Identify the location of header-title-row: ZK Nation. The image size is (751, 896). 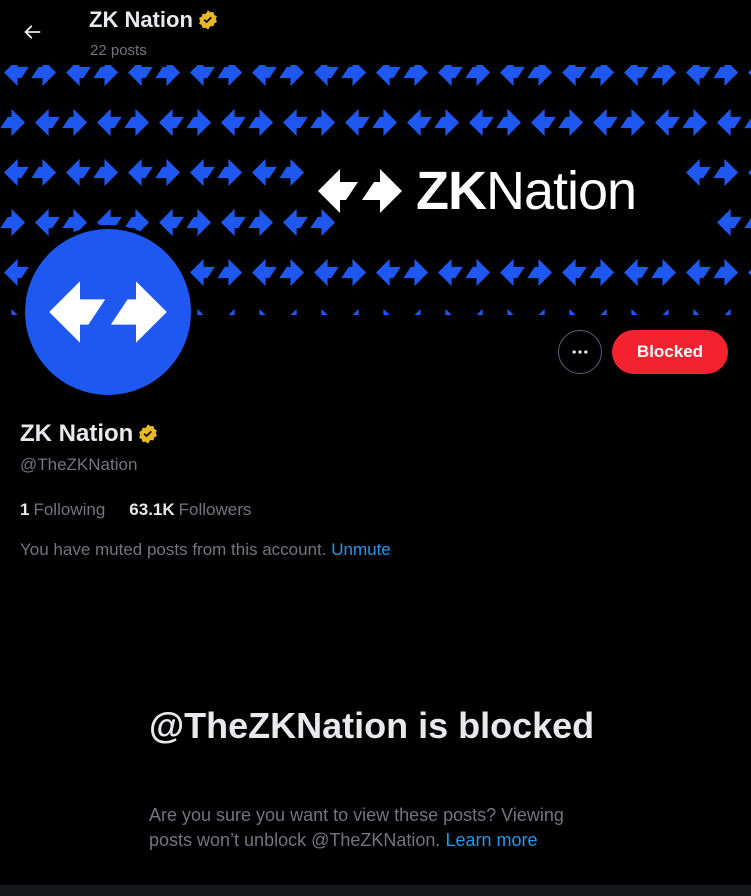
(154, 20).